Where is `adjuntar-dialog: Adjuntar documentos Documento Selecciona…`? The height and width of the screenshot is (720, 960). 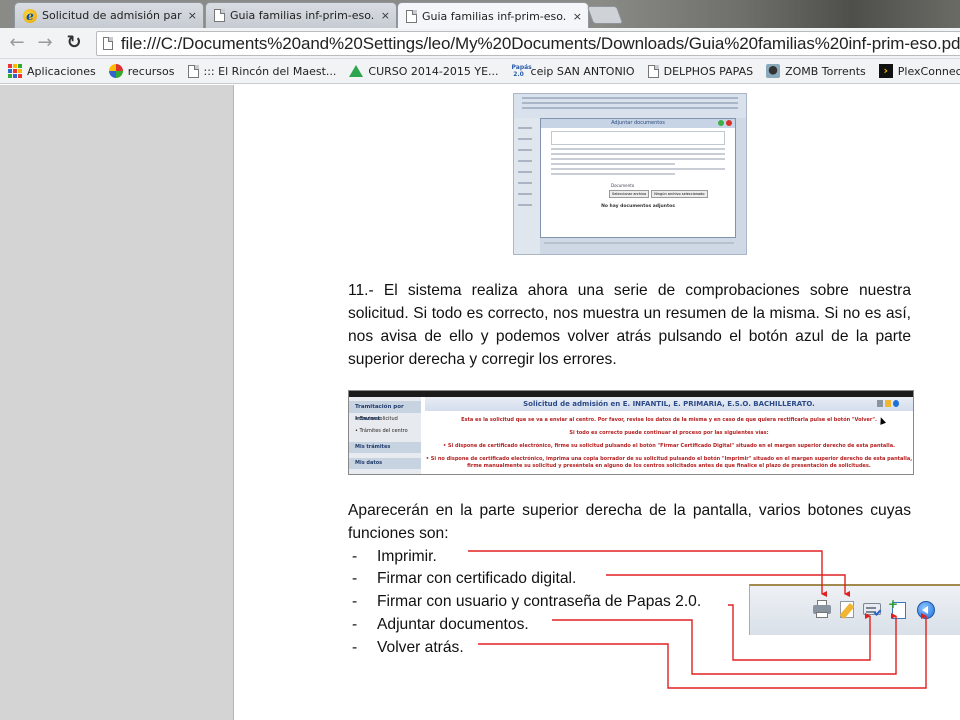 adjuntar-dialog: Adjuntar documentos Documento Selecciona… is located at coordinates (638, 178).